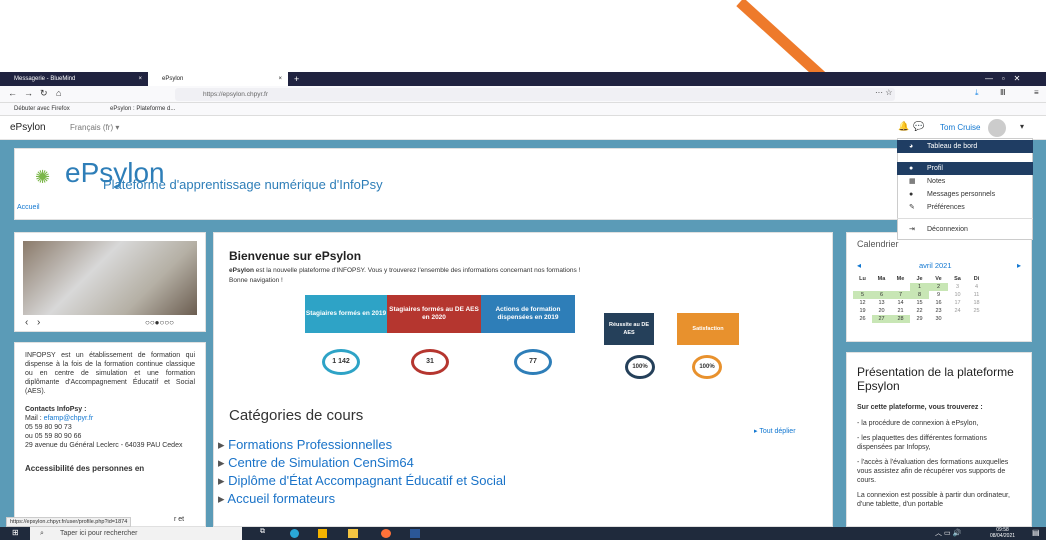  What do you see at coordinates (56, 409) in the screenshot?
I see `contacts-title: Contacts InfoPsy :` at bounding box center [56, 409].